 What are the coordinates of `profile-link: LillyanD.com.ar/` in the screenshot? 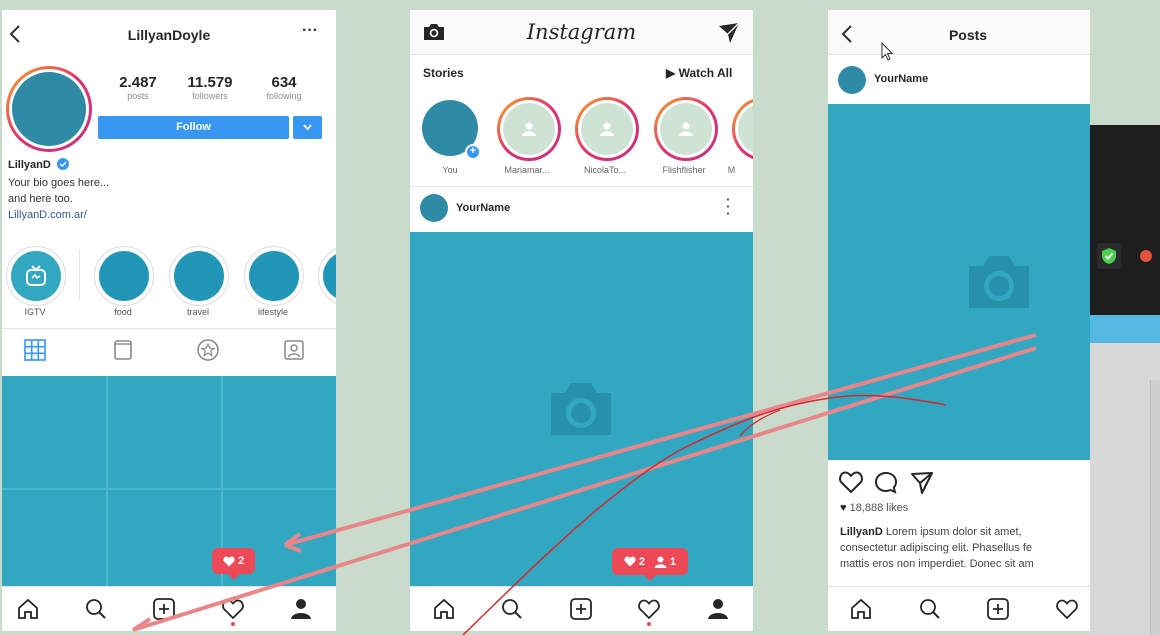 It's located at (58, 215).